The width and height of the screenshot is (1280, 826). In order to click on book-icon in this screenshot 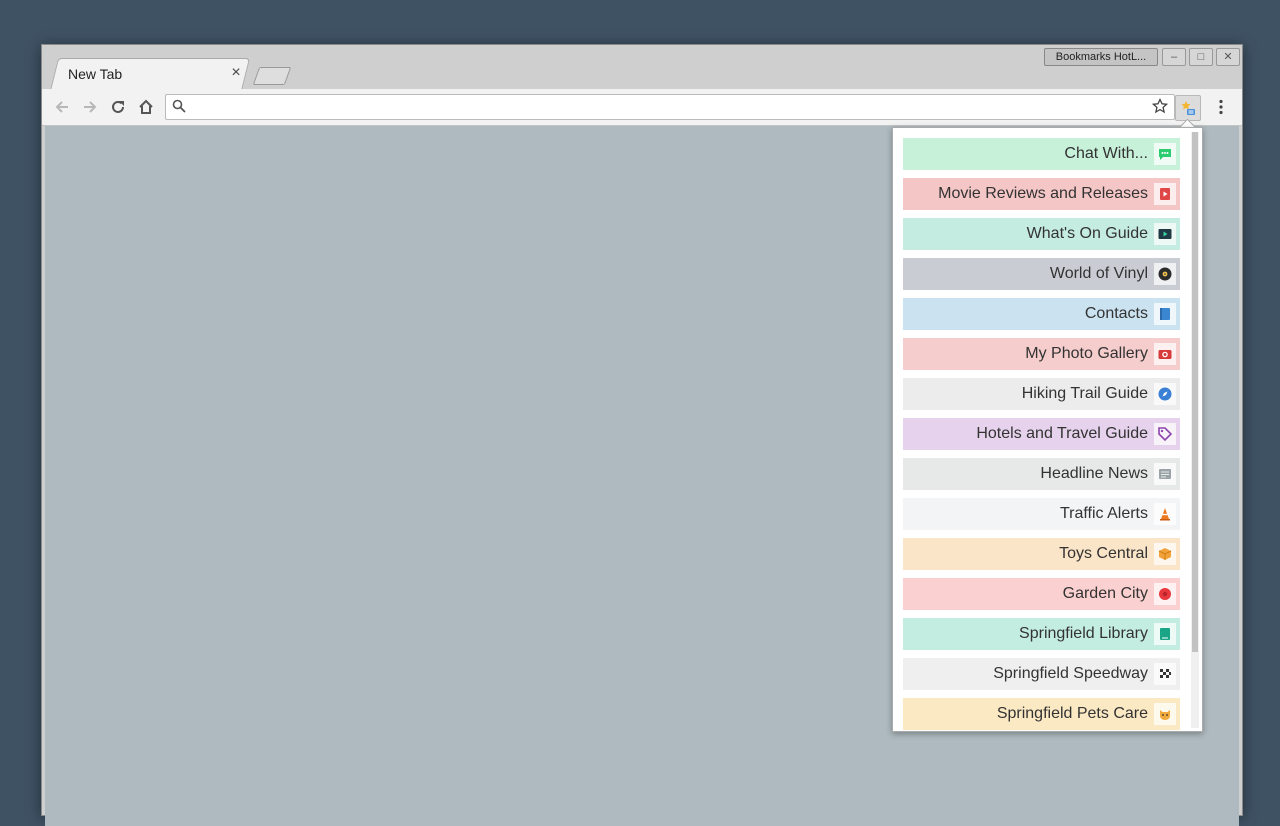, I will do `click(1165, 634)`.